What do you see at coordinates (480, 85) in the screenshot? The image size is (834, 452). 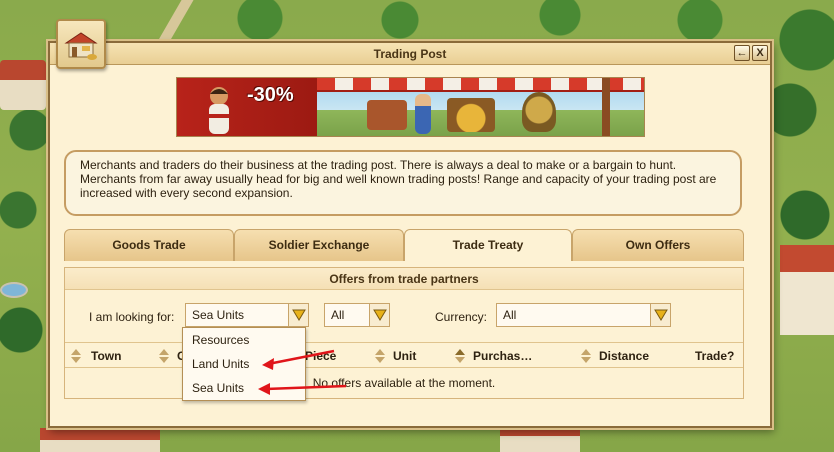 I see `banner-awning` at bounding box center [480, 85].